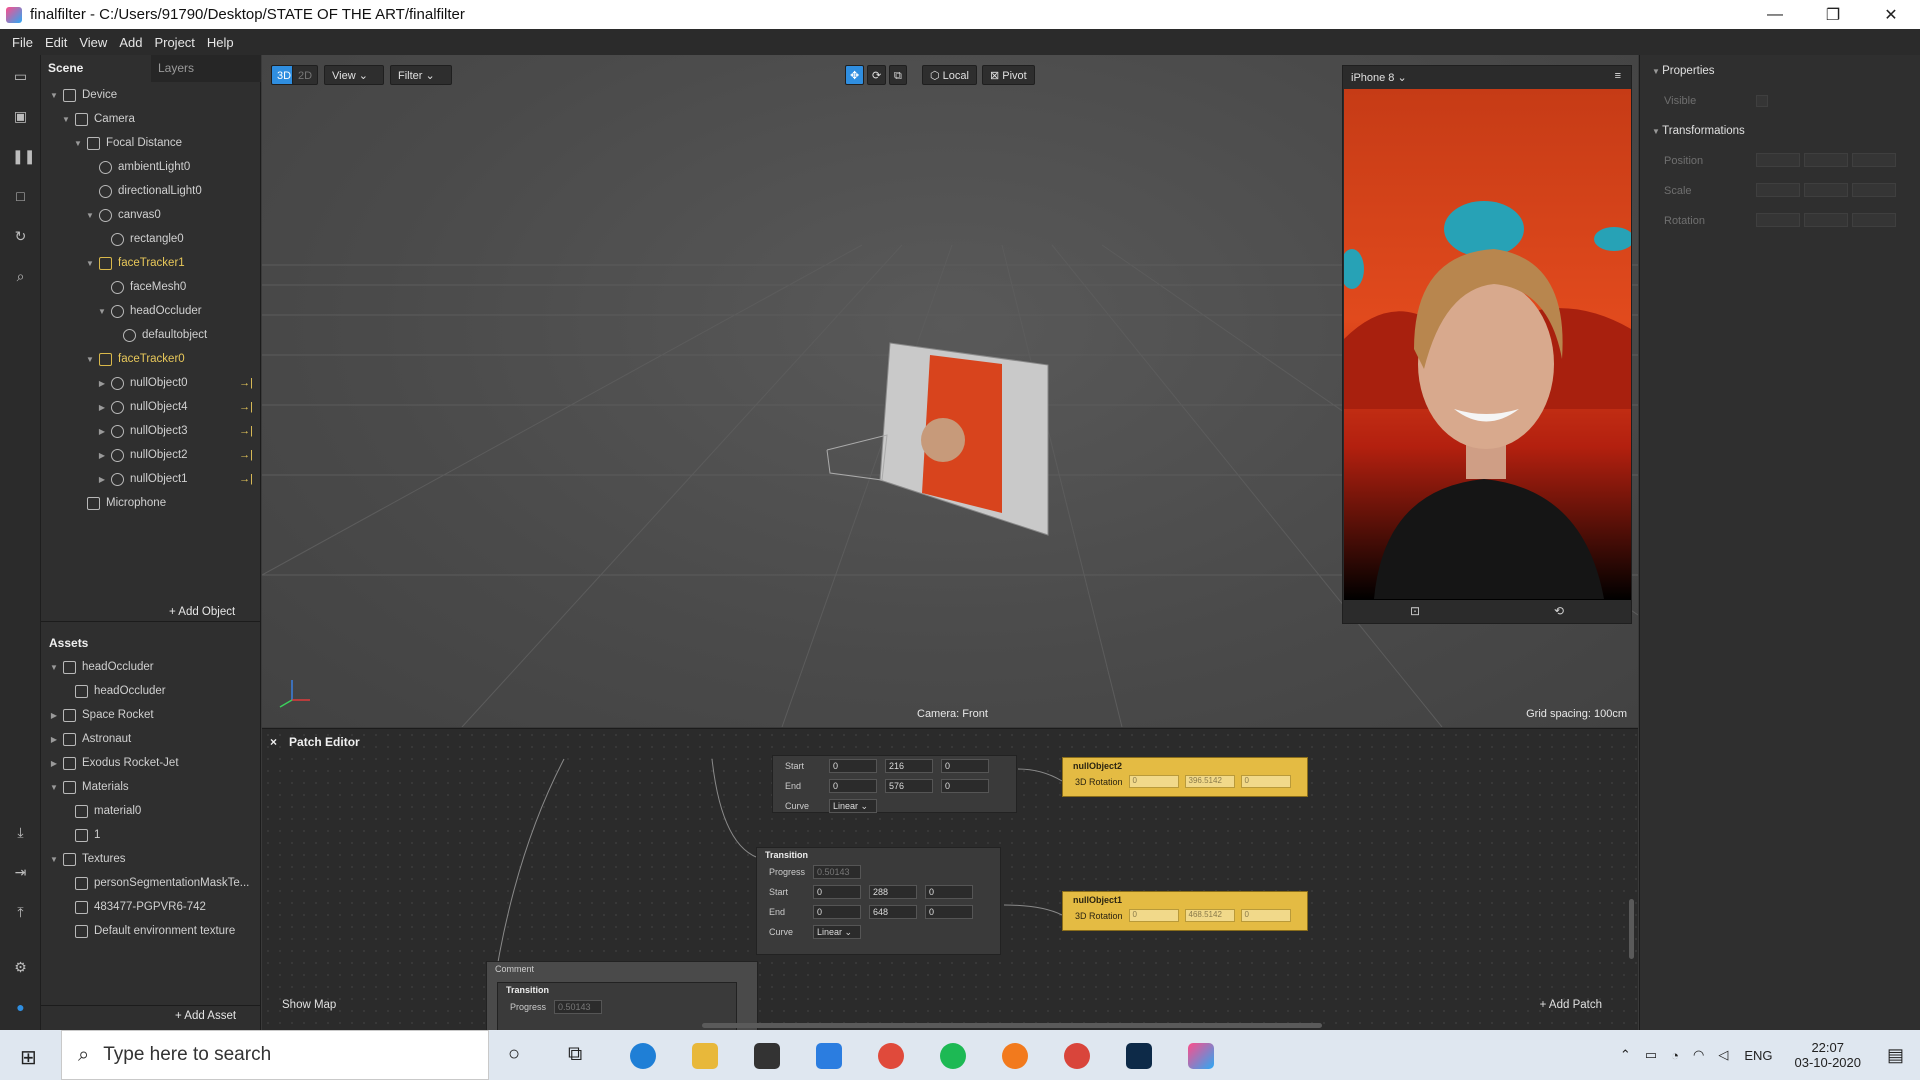 This screenshot has height=1080, width=1920. What do you see at coordinates (1874, 190) in the screenshot?
I see `scale-z-field` at bounding box center [1874, 190].